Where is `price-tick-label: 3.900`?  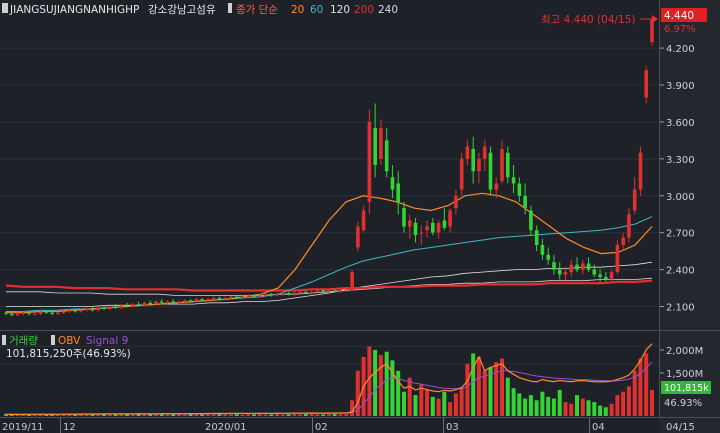
price-tick-label: 3.900 is located at coordinates (680, 86).